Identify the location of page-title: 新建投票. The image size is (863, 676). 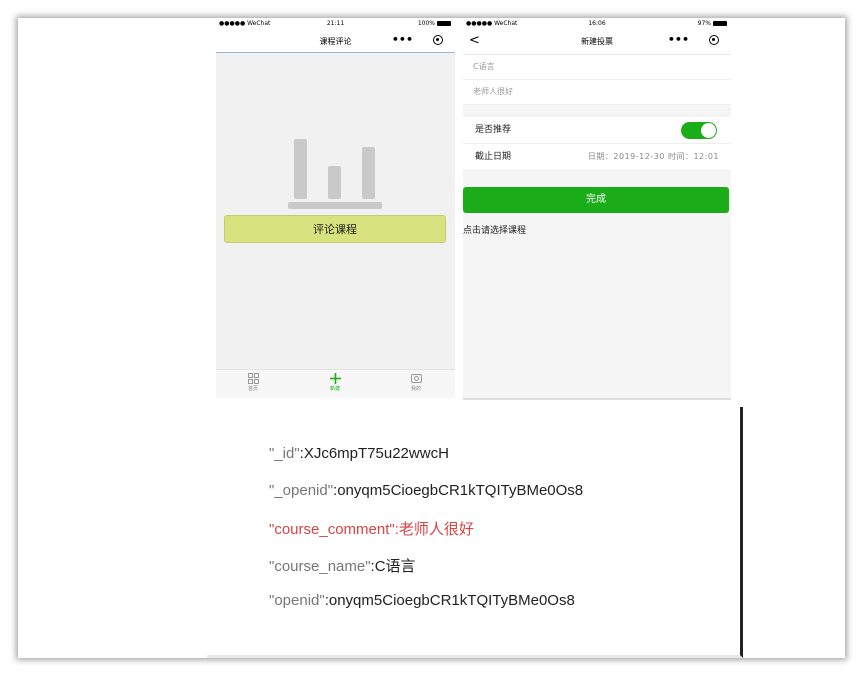
(597, 41).